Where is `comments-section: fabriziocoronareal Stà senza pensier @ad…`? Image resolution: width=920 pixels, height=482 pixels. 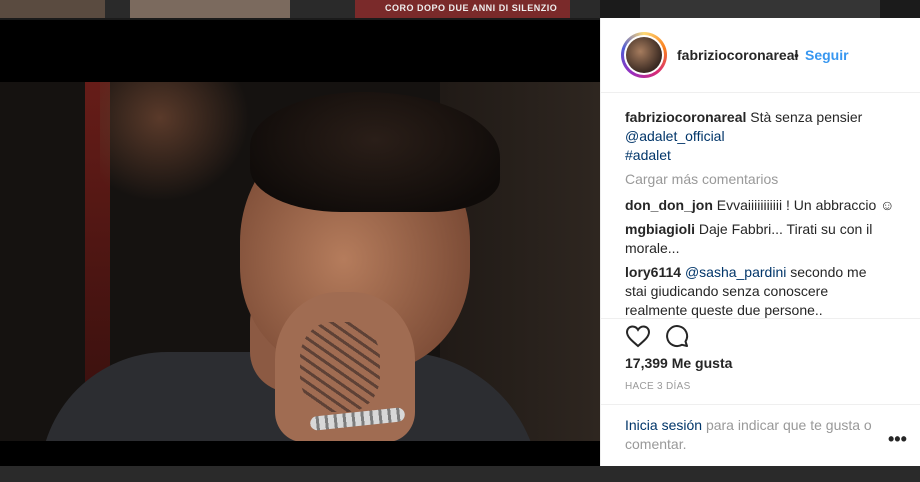
comments-section: fabriziocoronareal Stà senza pensier @ad… is located at coordinates (760, 216).